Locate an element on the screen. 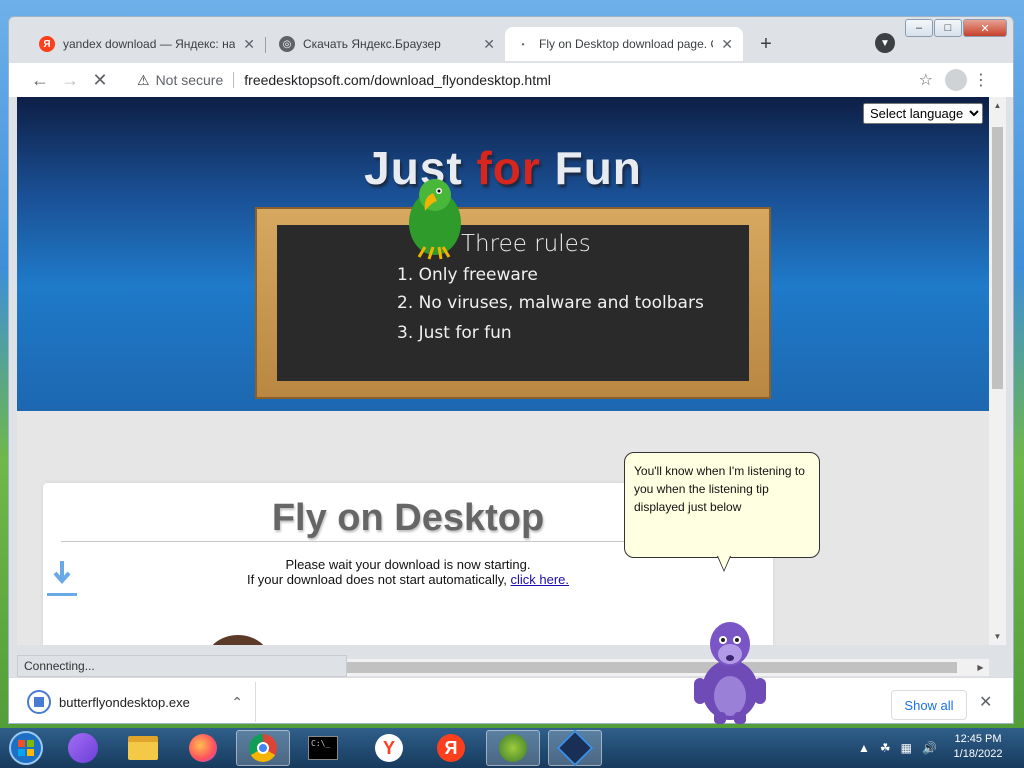 The height and width of the screenshot is (768, 1024). file-explorer-icon is located at coordinates (143, 748).